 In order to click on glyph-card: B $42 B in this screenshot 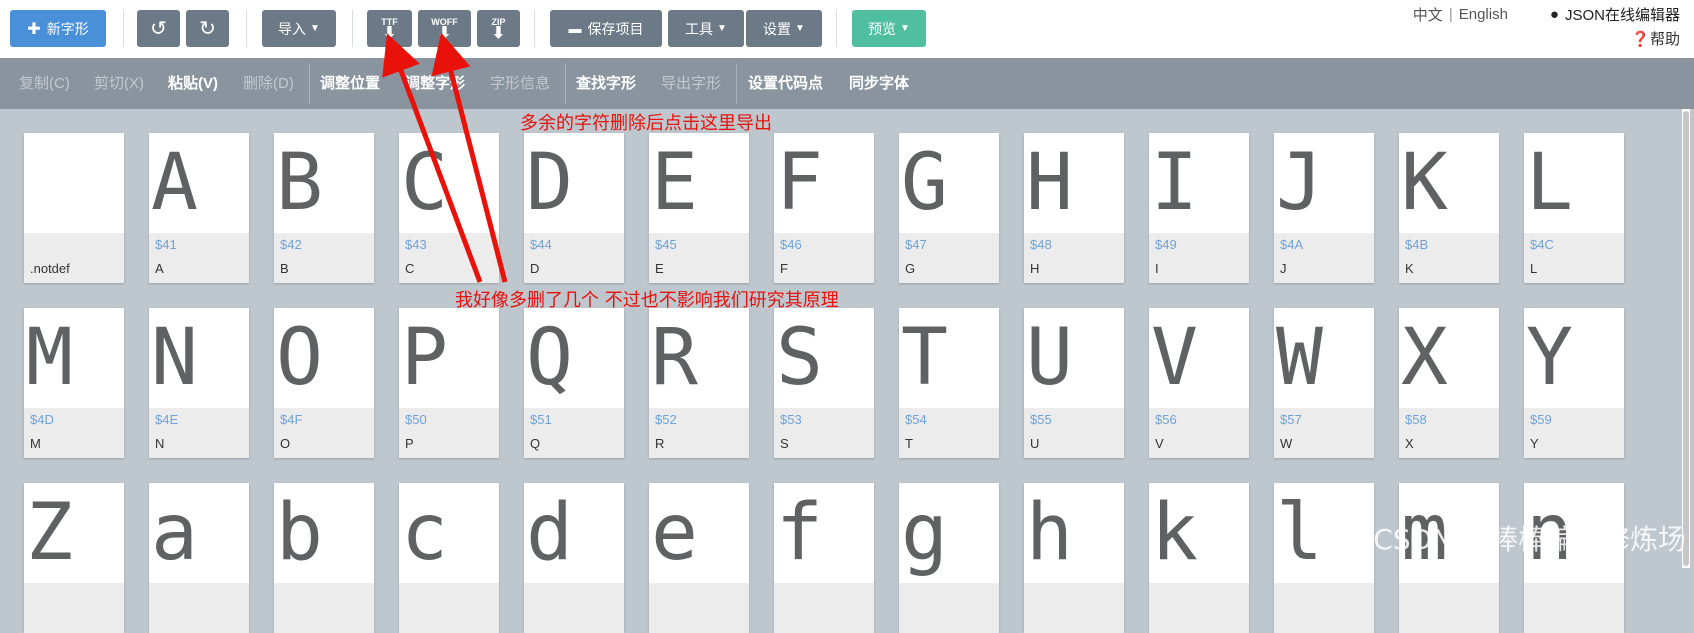, I will do `click(324, 208)`.